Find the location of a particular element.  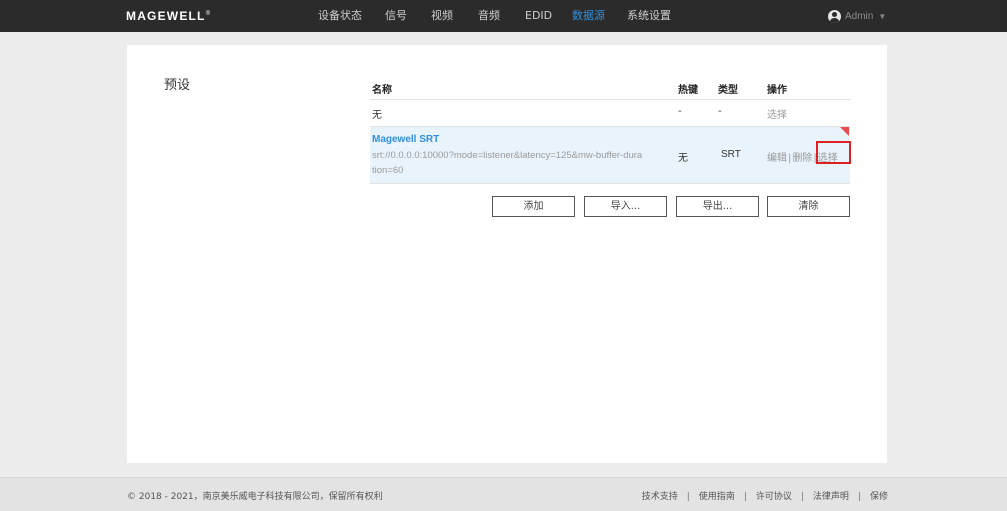

copyright-text: © 2018 - 2021，南京美乐威电子科技有限公司，保留所有权利 is located at coordinates (255, 497).